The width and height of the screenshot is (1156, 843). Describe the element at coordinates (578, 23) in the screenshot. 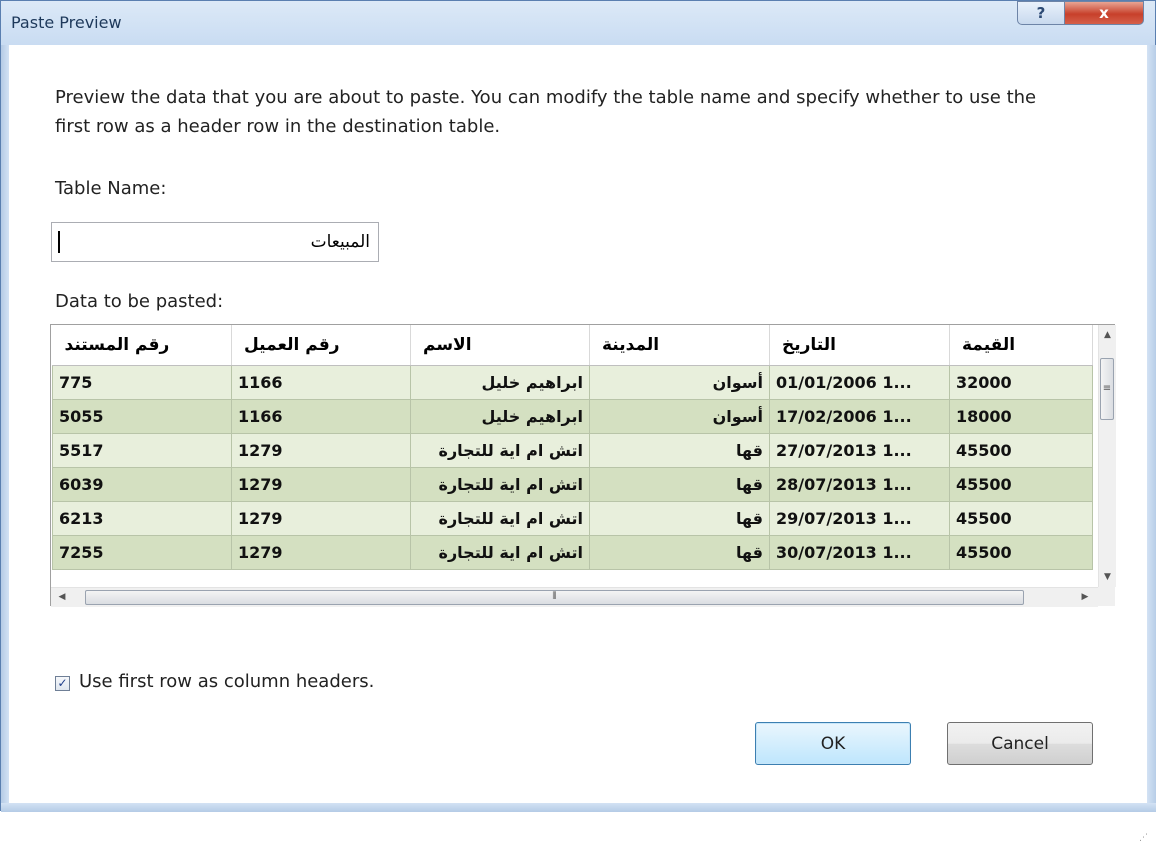

I see `title-bar: Paste Preview ? x` at that location.